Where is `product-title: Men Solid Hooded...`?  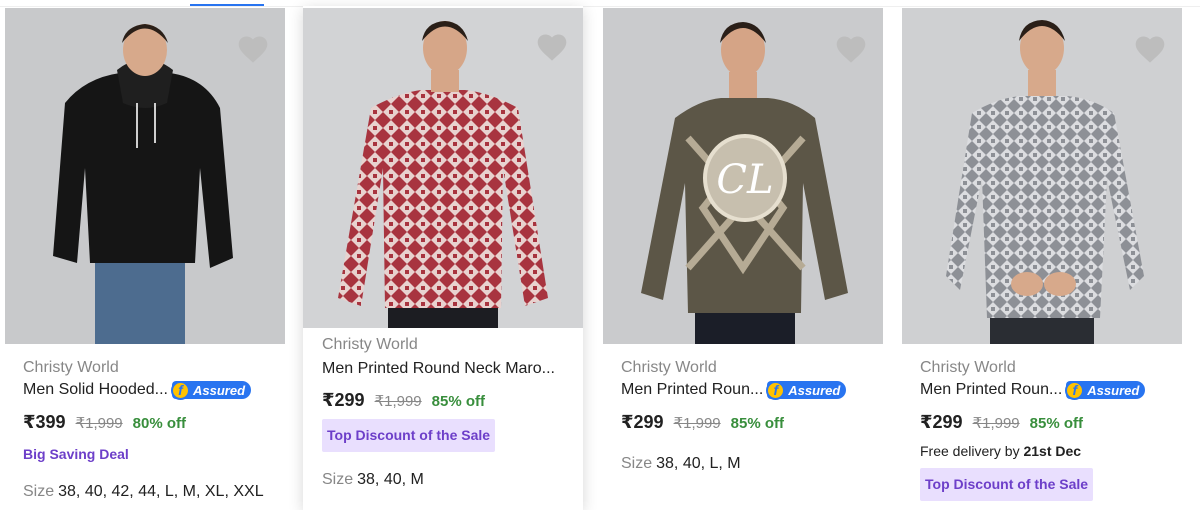
product-title: Men Solid Hooded... is located at coordinates (95, 390).